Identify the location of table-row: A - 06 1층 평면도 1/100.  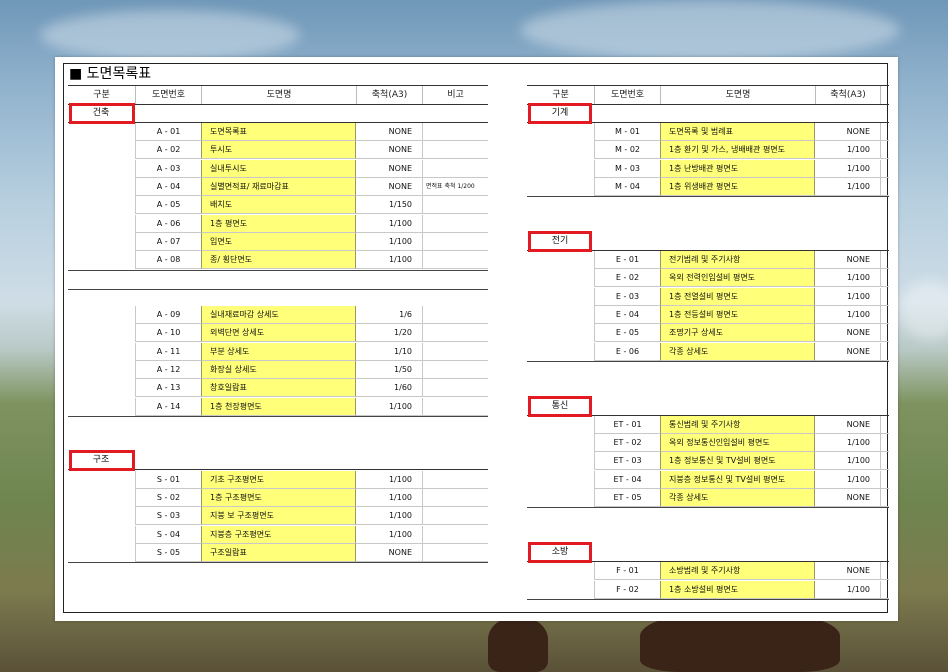
(278, 223).